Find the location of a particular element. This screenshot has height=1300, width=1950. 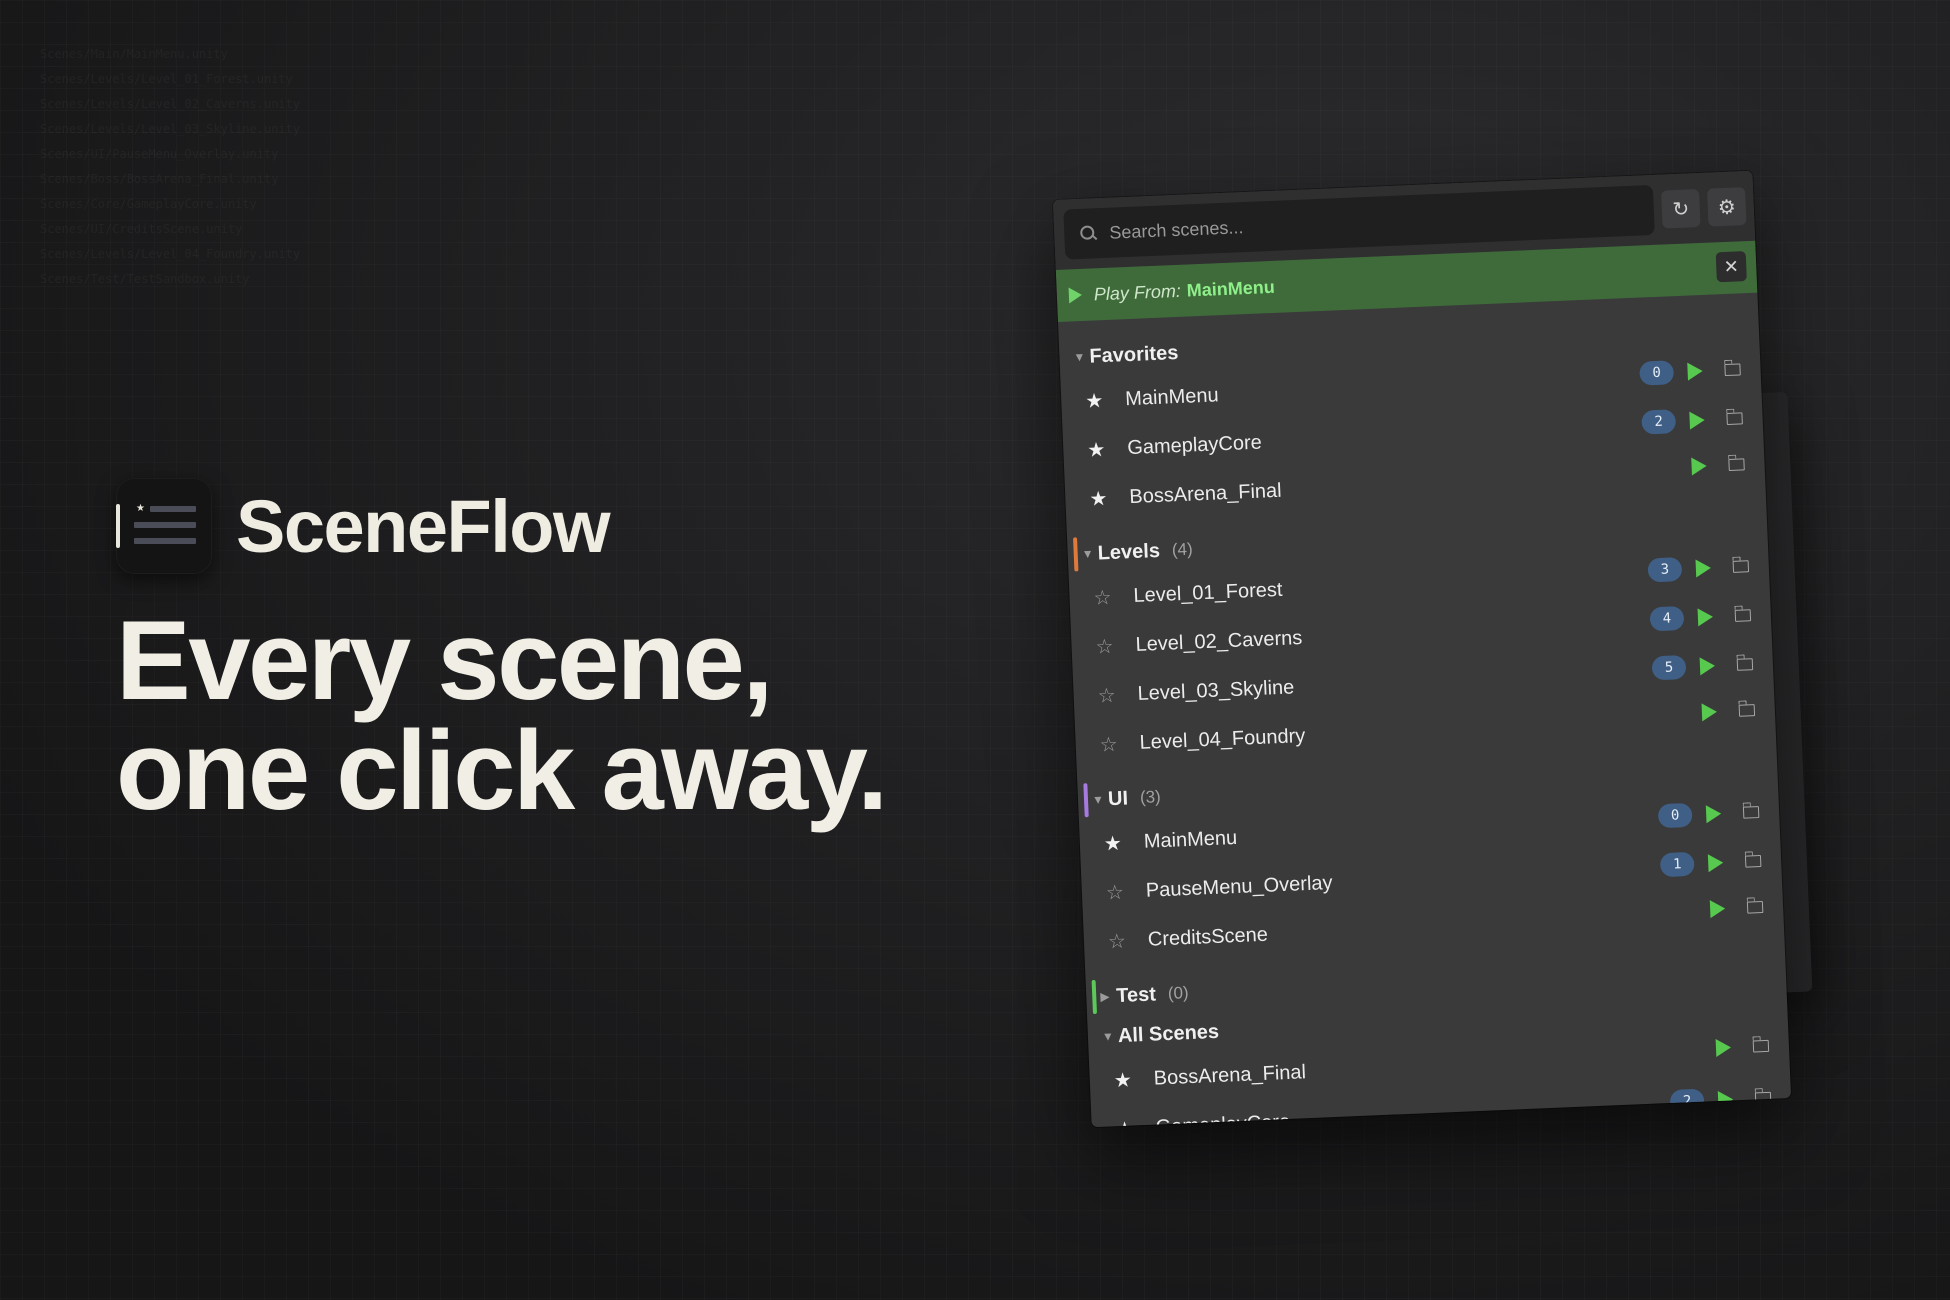

search-icon is located at coordinates (1088, 233).